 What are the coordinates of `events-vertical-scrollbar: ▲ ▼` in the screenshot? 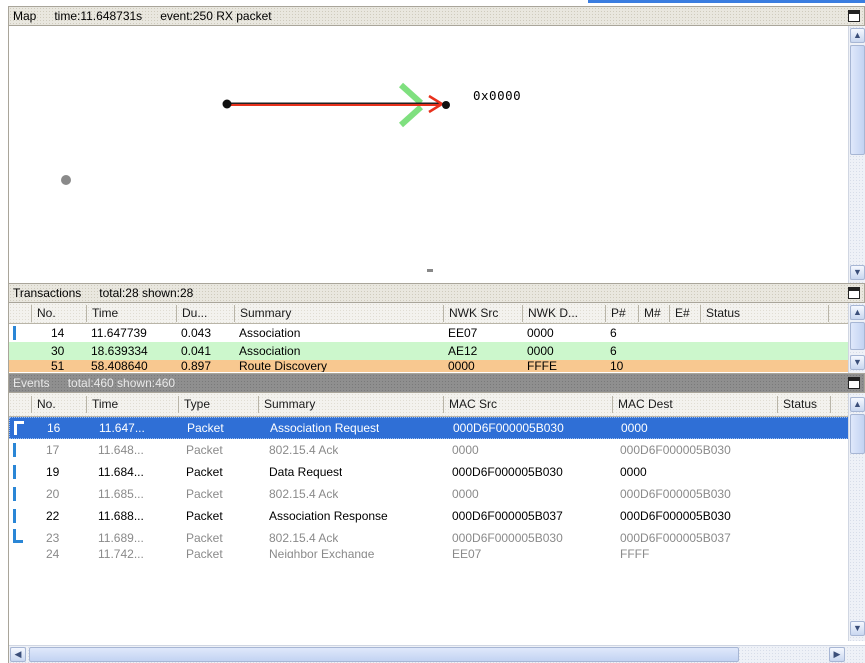 It's located at (856, 517).